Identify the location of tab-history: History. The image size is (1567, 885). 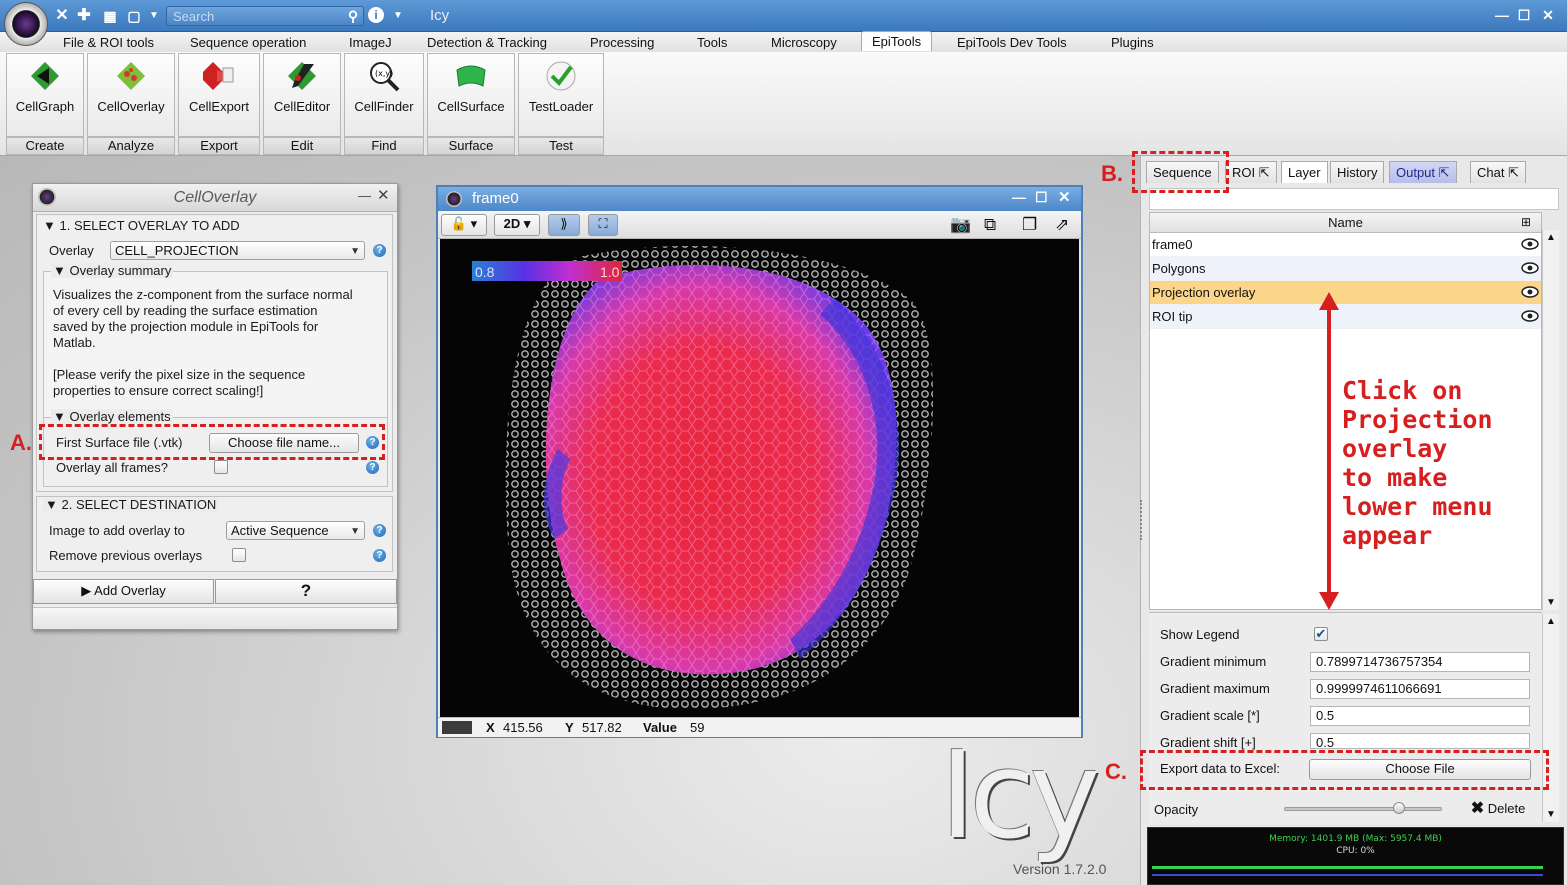
(1357, 172).